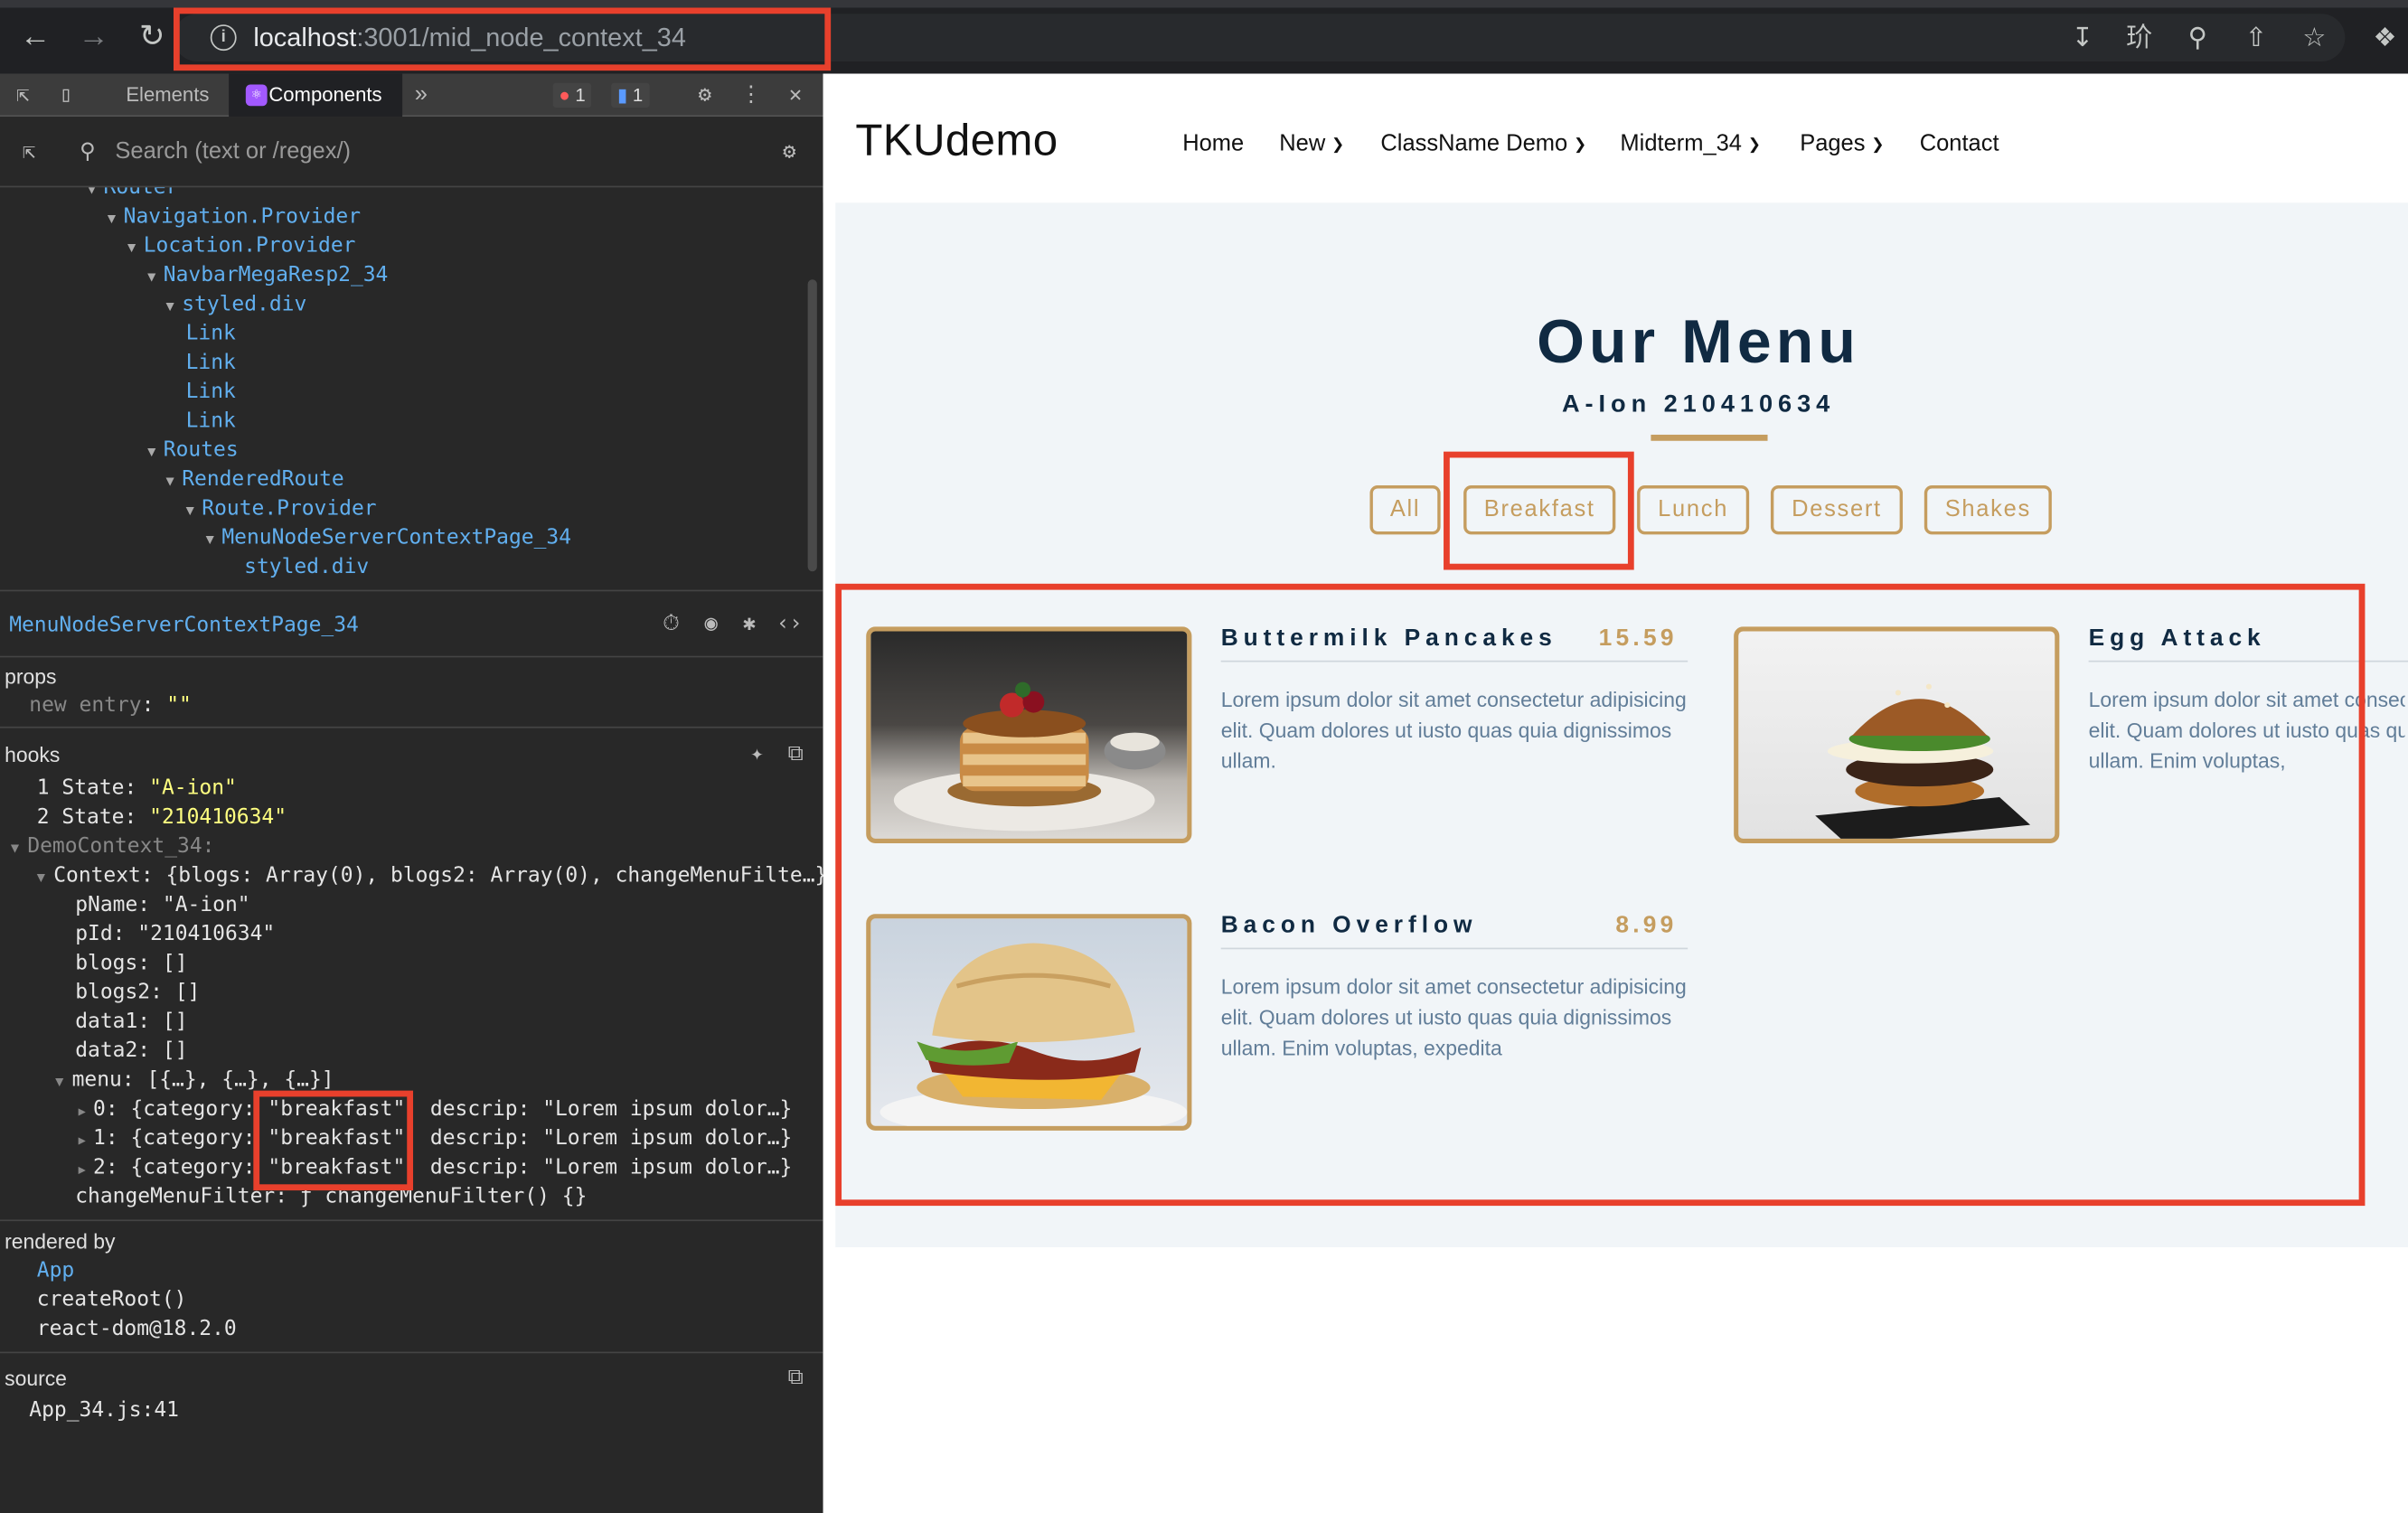 This screenshot has width=2408, height=1513. What do you see at coordinates (2082, 38) in the screenshot?
I see `install-icon: ↧` at bounding box center [2082, 38].